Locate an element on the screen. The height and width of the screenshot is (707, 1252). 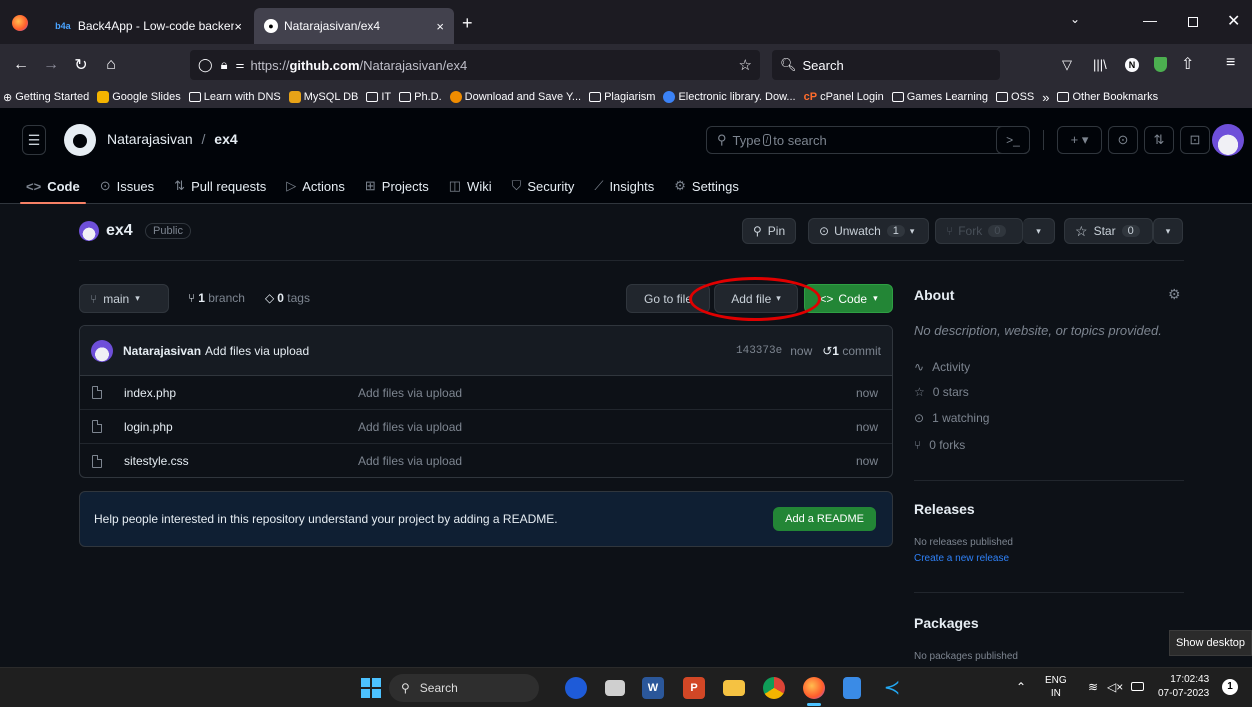
notification-badge: 1 is located at coordinates (1230, 687).